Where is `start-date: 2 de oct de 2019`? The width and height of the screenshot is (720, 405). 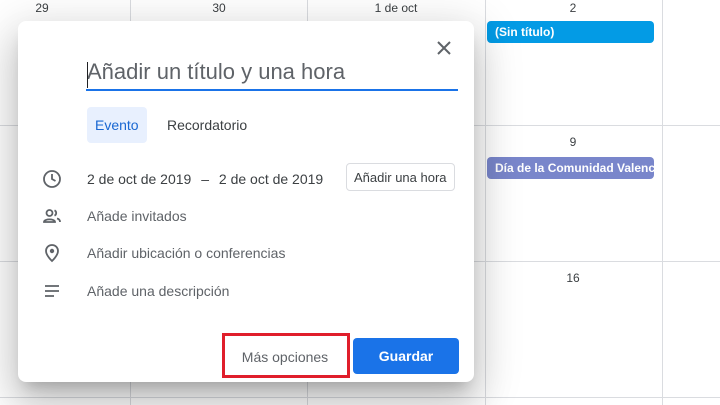 start-date: 2 de oct de 2019 is located at coordinates (139, 179).